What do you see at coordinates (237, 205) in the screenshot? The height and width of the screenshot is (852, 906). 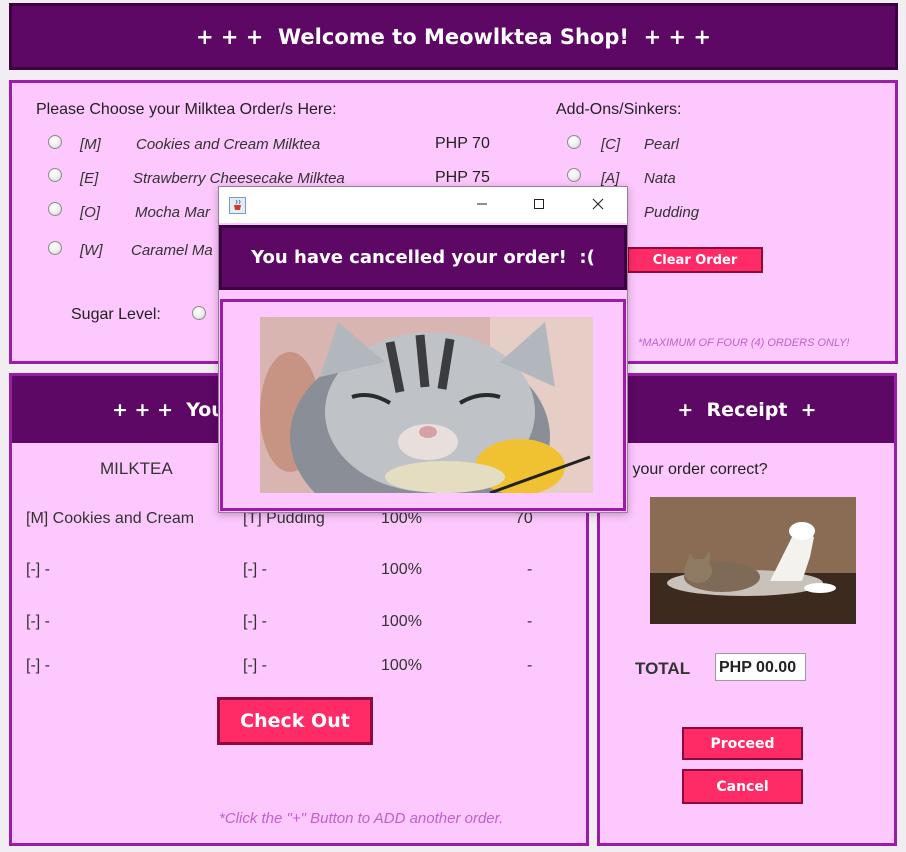 I see `java-coffee-cup-icon` at bounding box center [237, 205].